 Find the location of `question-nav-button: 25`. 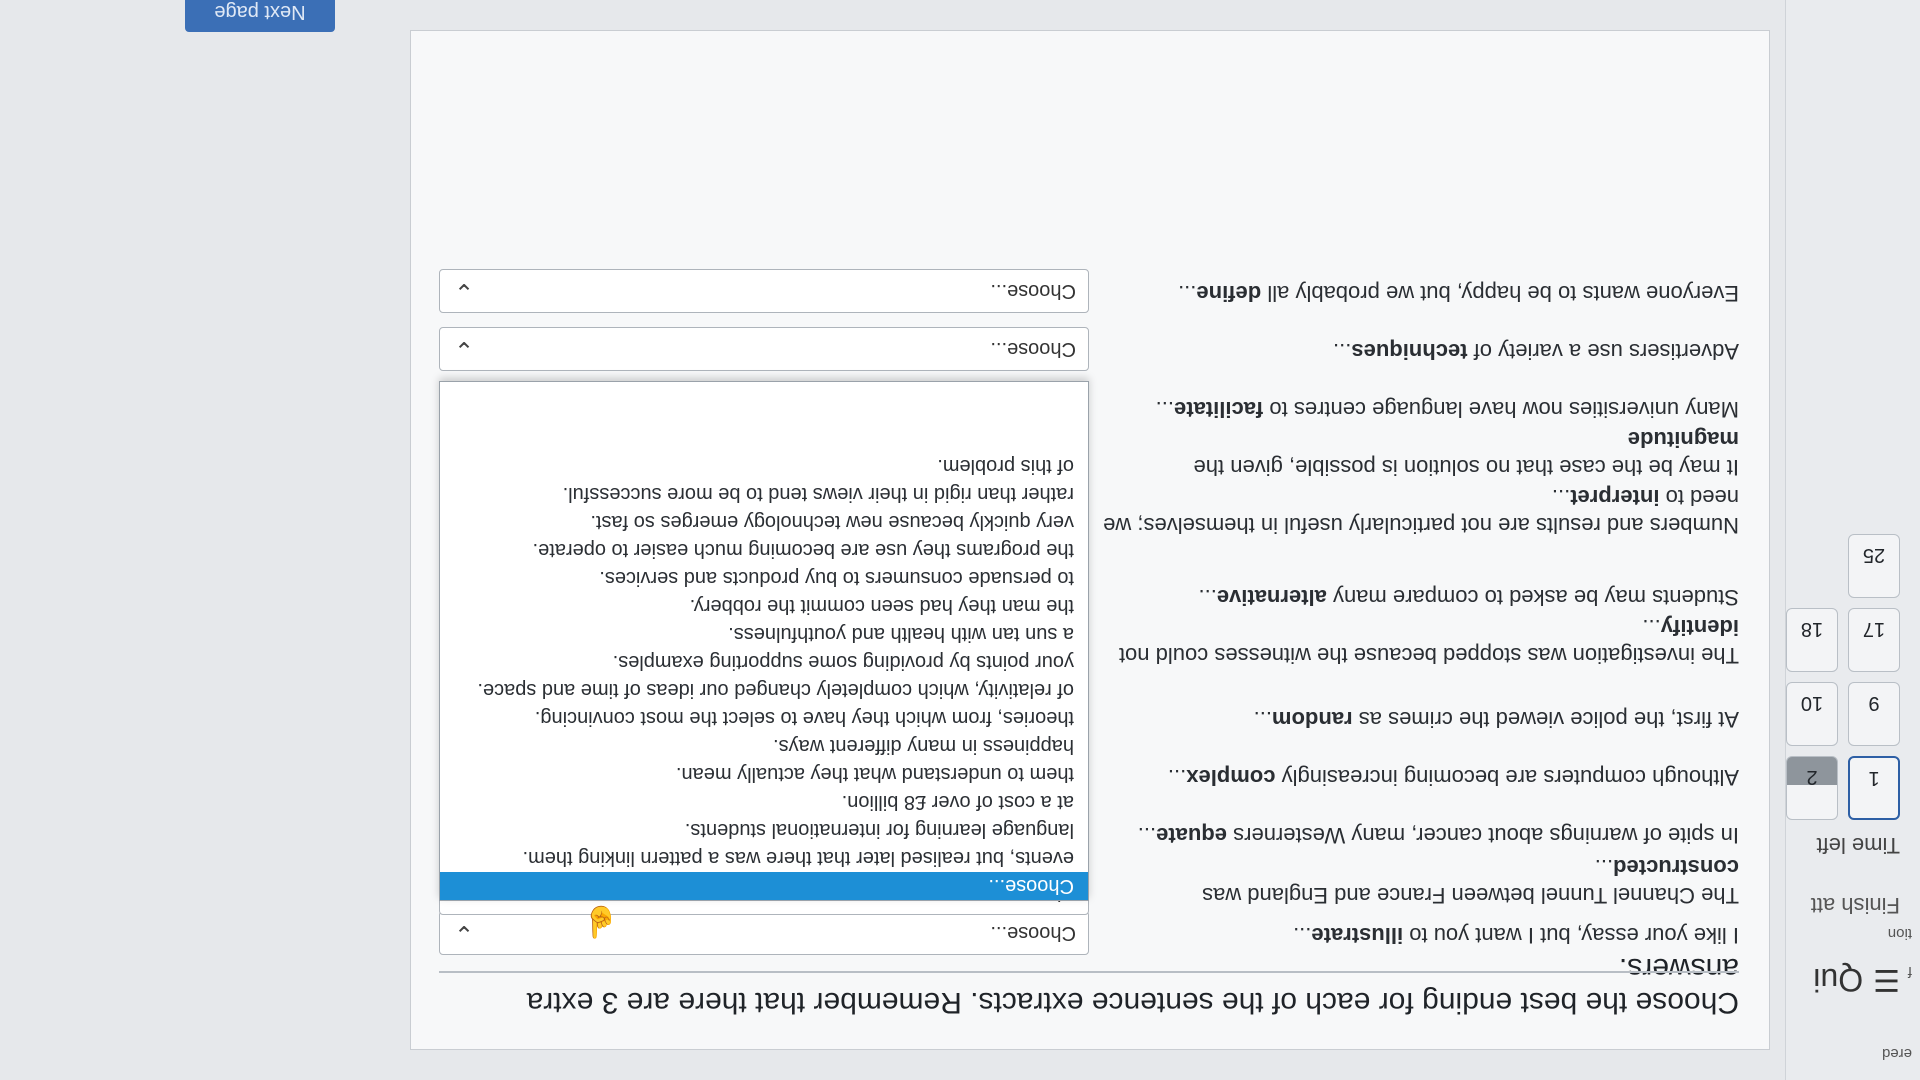

question-nav-button: 25 is located at coordinates (1874, 566).